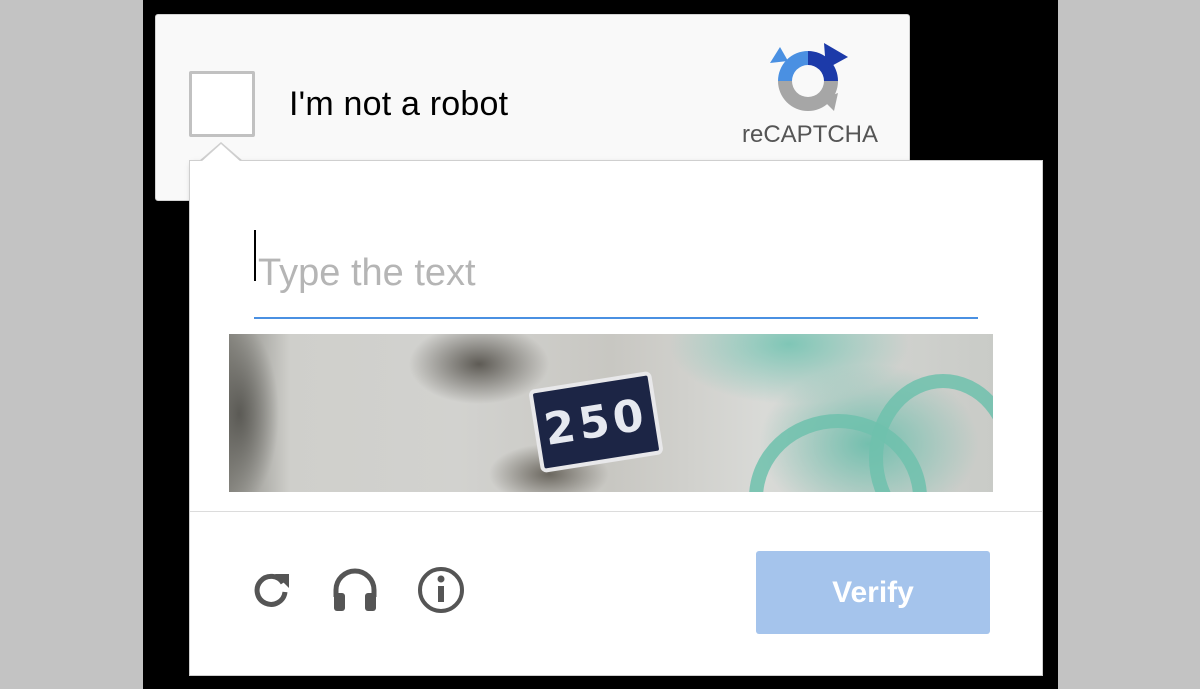 The height and width of the screenshot is (689, 1200). I want to click on recaptcha-logo-icon, so click(809, 77).